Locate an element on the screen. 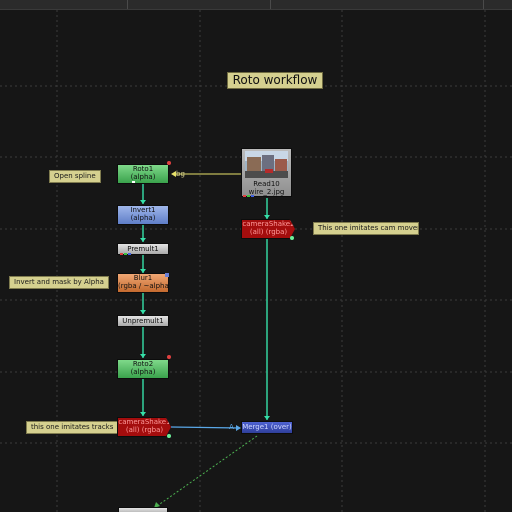 This screenshot has width=512, height=512. camera-shake1-sub: (all) (rgba) is located at coordinates (144, 430).